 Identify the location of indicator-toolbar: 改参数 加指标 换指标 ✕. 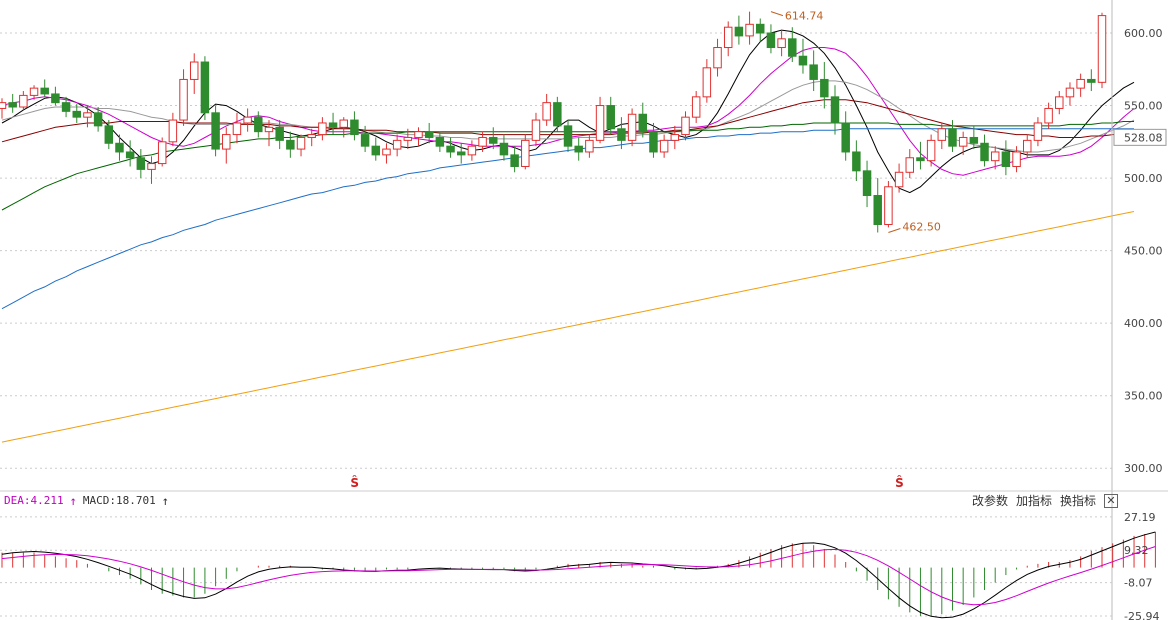
(1045, 500).